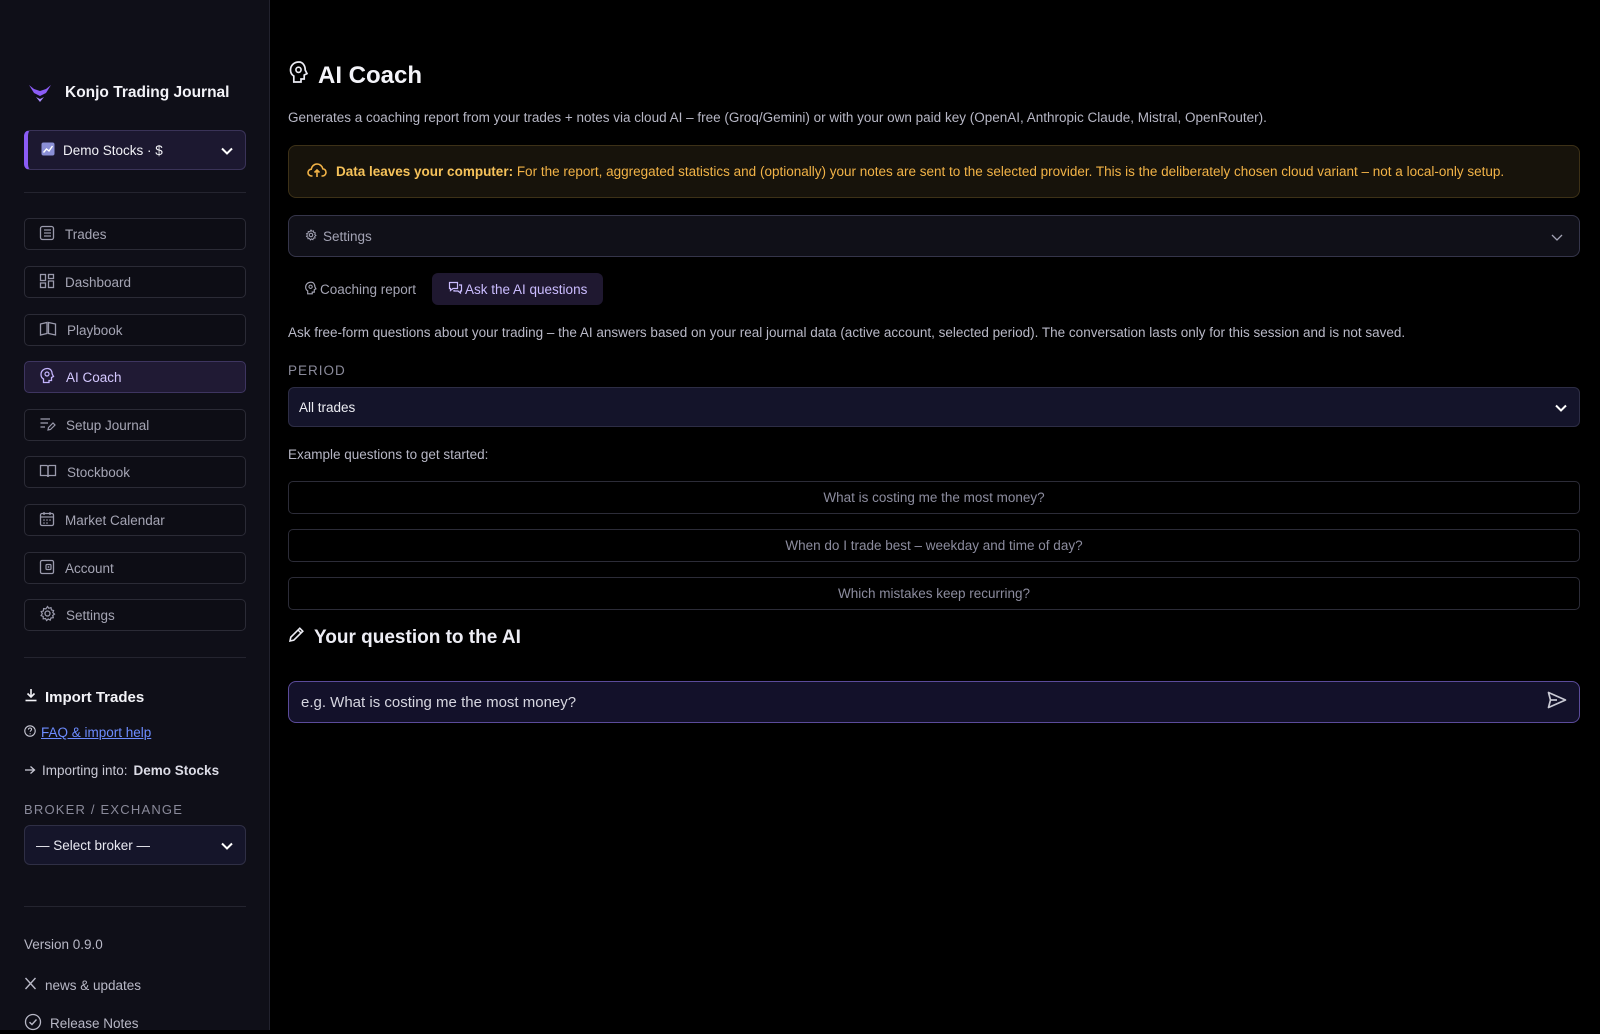 Image resolution: width=1600 pixels, height=1034 pixels. What do you see at coordinates (48, 472) in the screenshot?
I see `book-icon` at bounding box center [48, 472].